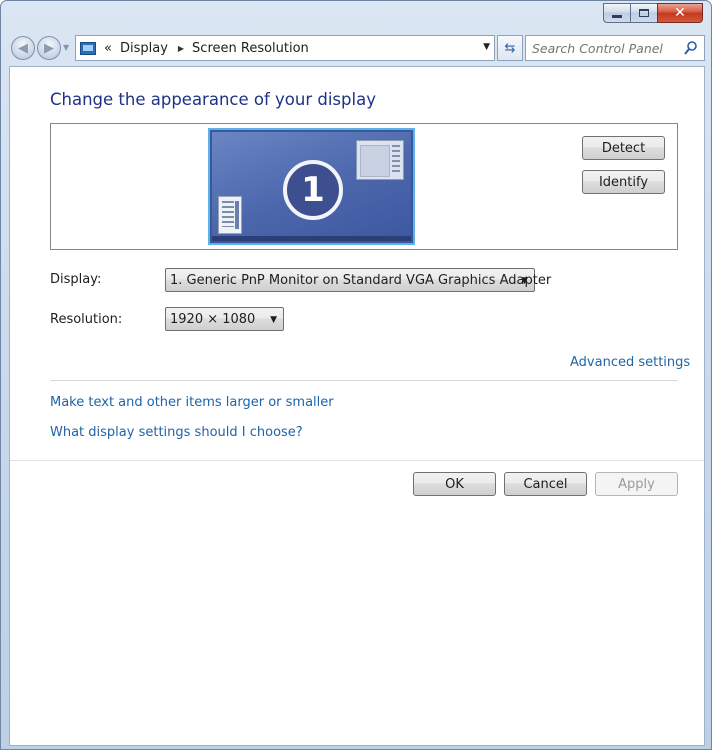 This screenshot has width=712, height=750. I want to click on address-bar: « Display ▶ Screen Resolution ▼, so click(285, 48).